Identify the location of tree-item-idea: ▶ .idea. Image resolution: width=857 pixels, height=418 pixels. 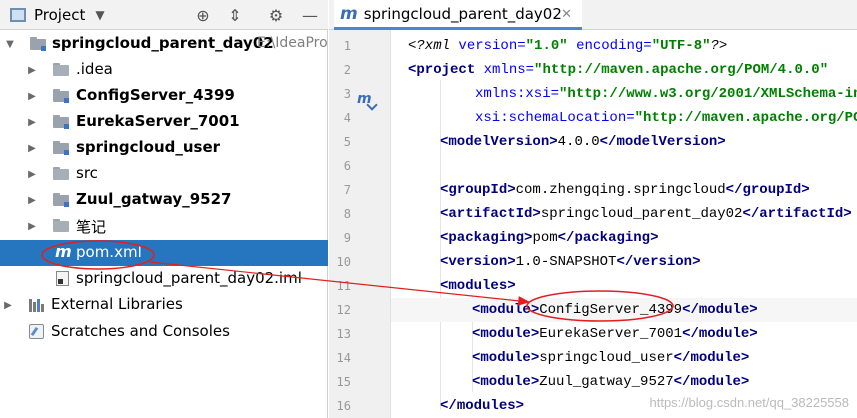
(164, 70).